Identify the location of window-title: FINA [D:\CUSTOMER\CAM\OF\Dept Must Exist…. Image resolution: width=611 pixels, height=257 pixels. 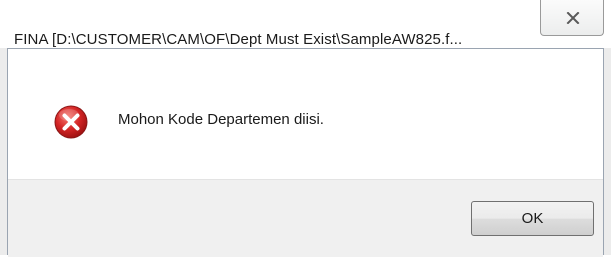
(238, 39).